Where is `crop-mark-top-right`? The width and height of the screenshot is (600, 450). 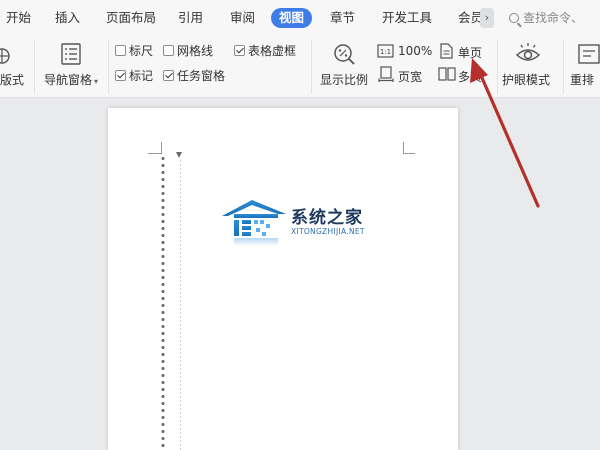 crop-mark-top-right is located at coordinates (409, 148).